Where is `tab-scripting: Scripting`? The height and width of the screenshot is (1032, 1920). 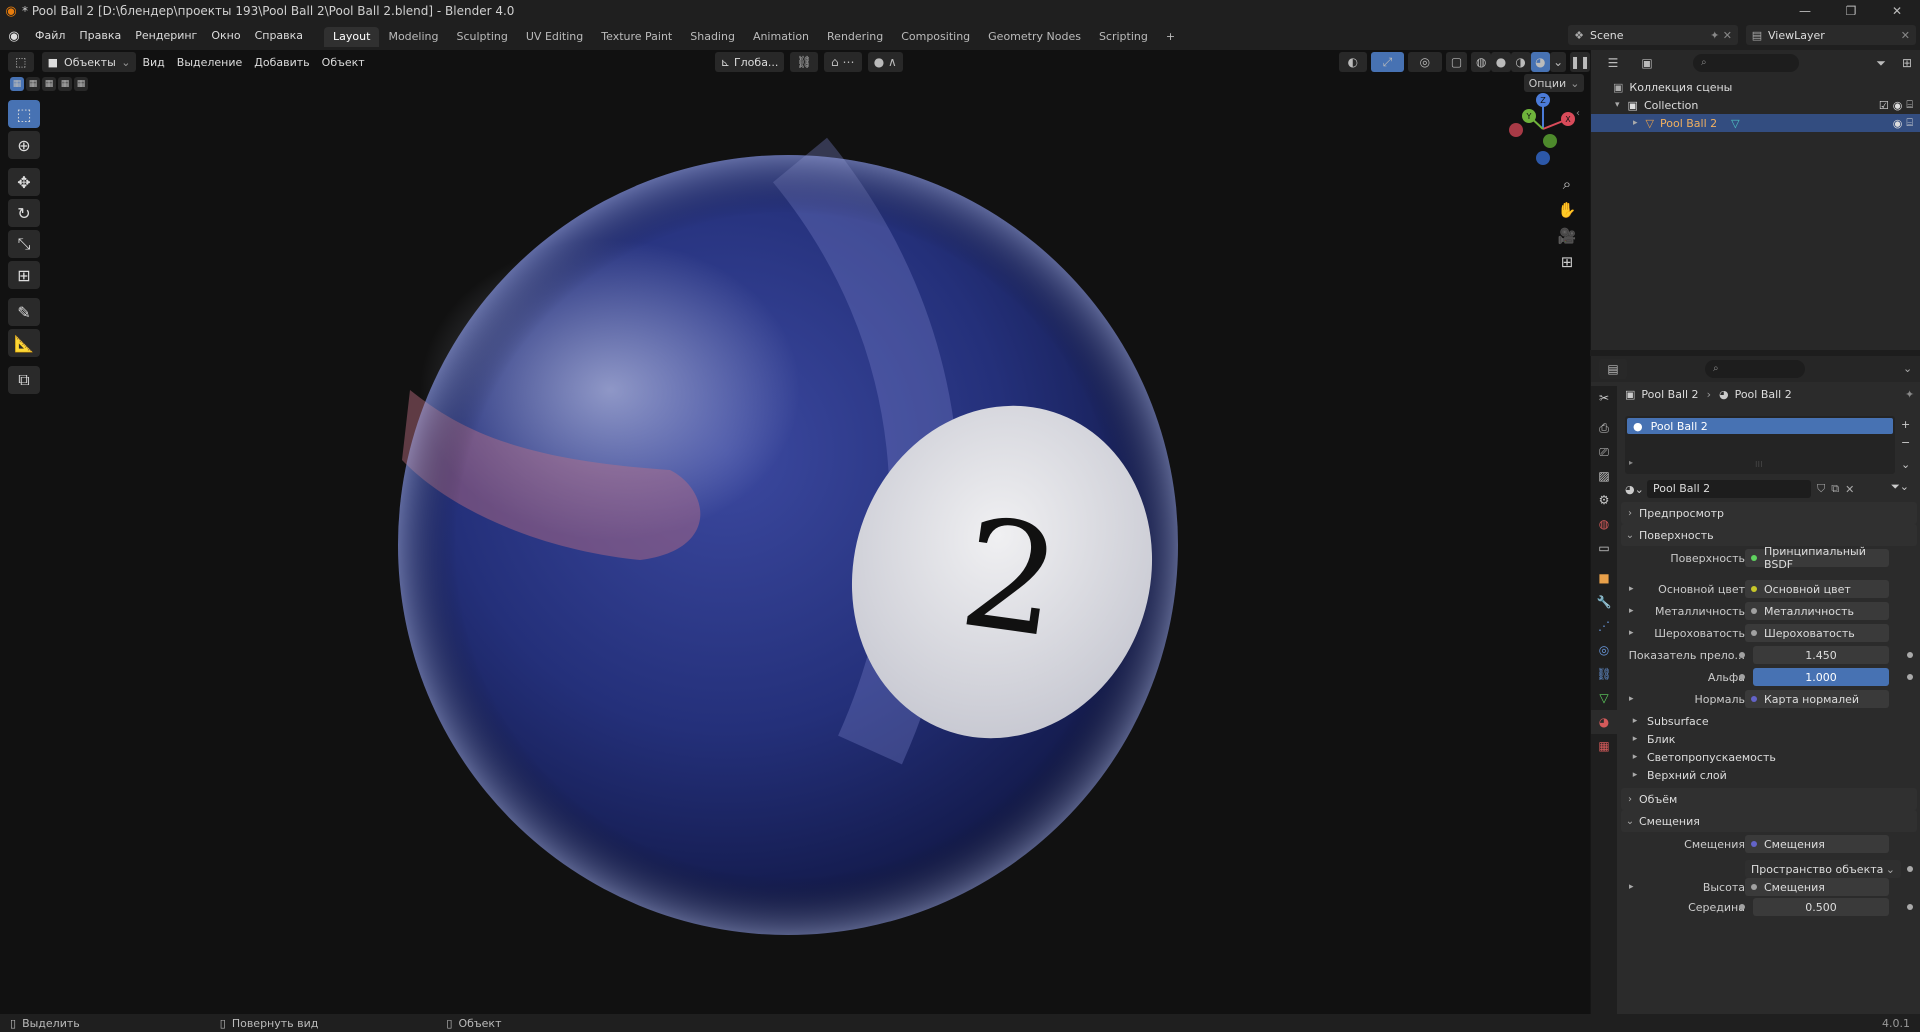 tab-scripting: Scripting is located at coordinates (1123, 37).